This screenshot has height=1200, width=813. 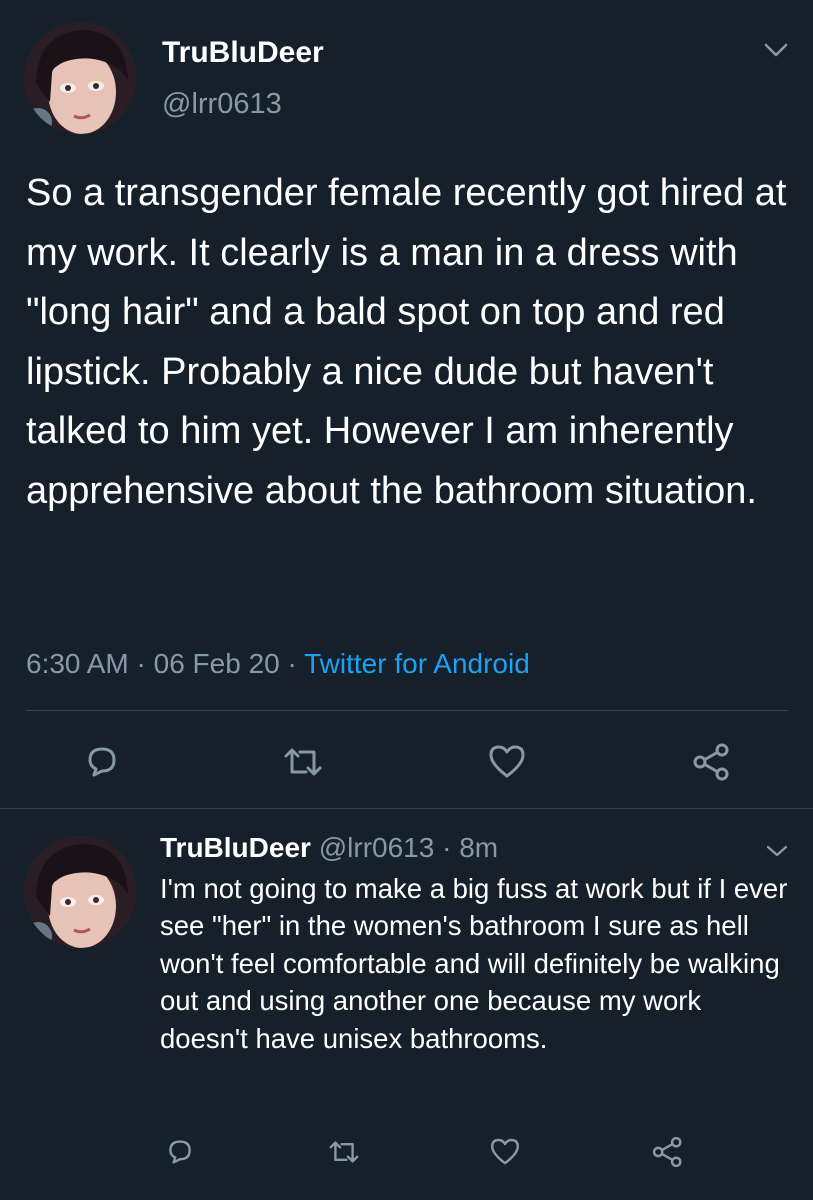 What do you see at coordinates (478, 847) in the screenshot?
I see `reply-timestamp: 8m` at bounding box center [478, 847].